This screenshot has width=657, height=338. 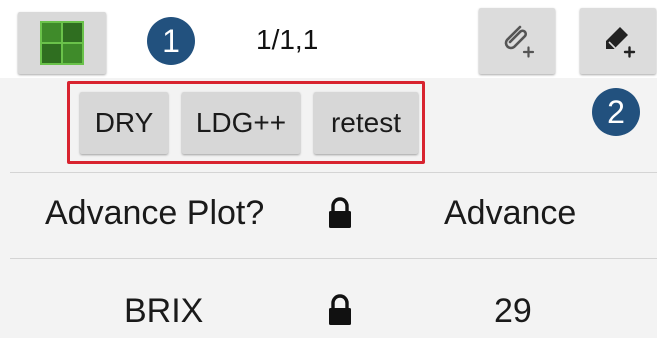 I want to click on ldg-plus-button: LDG++, so click(x=241, y=123).